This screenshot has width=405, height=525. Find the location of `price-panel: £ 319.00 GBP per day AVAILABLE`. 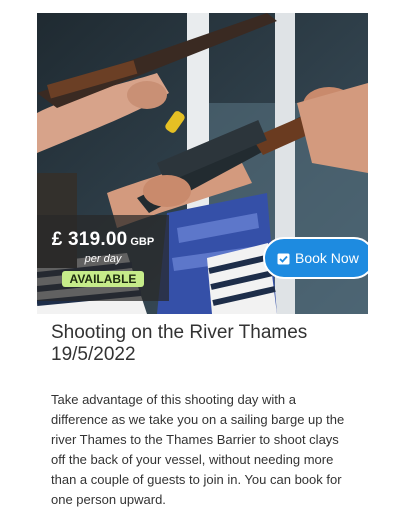

price-panel: £ 319.00 GBP per day AVAILABLE is located at coordinates (103, 258).